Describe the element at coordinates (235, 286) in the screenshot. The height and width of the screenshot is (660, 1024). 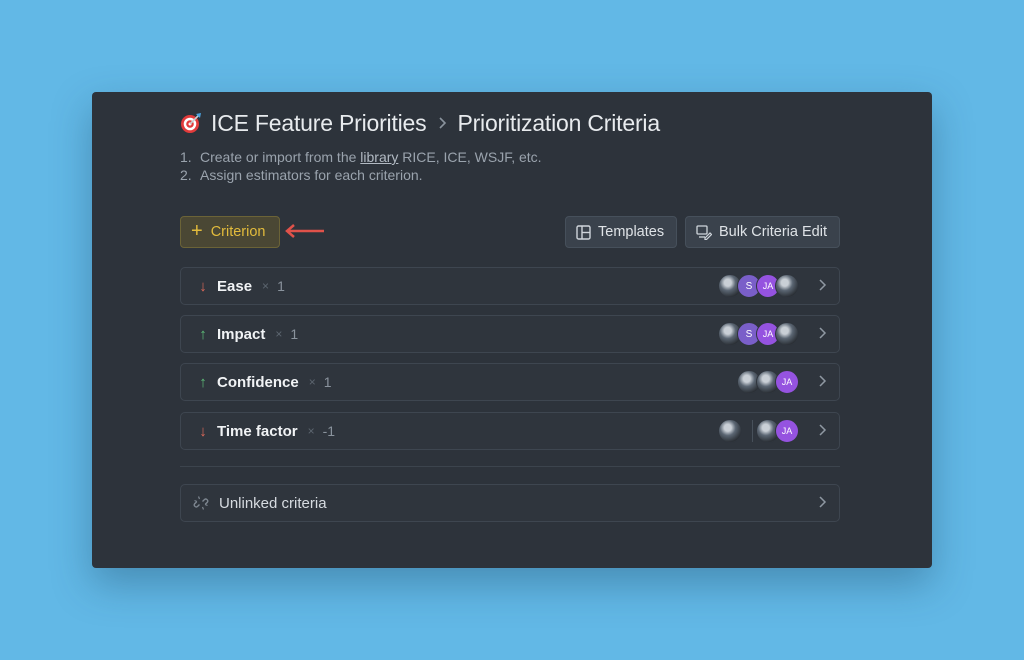
I see `criterion-name: Ease` at that location.